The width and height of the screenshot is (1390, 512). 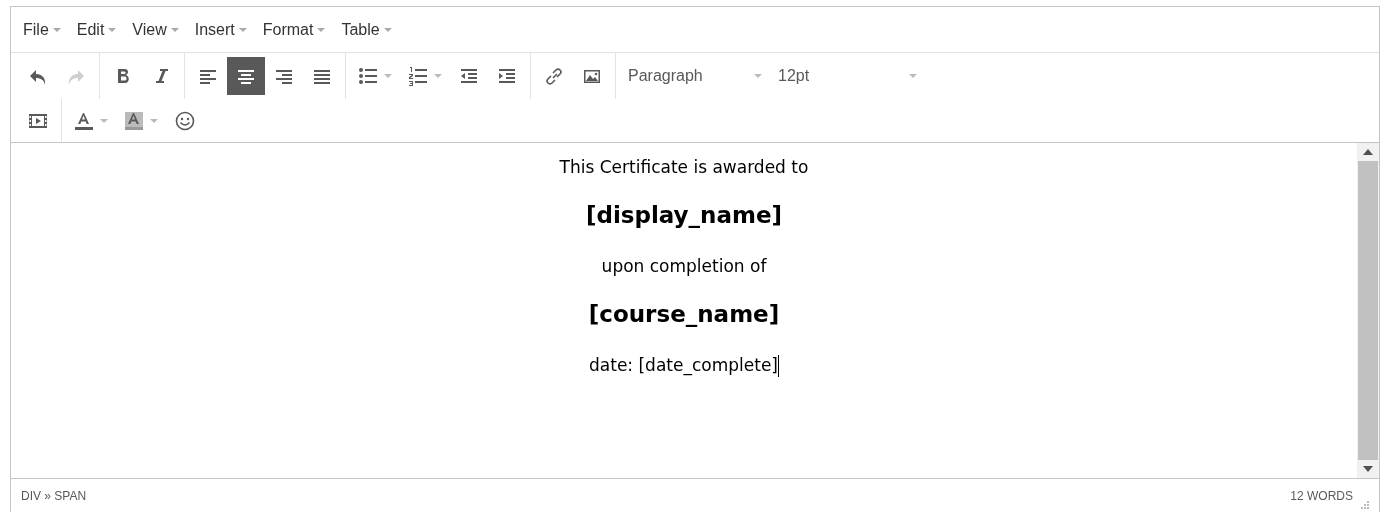 I want to click on menu-item: Format, so click(x=294, y=29).